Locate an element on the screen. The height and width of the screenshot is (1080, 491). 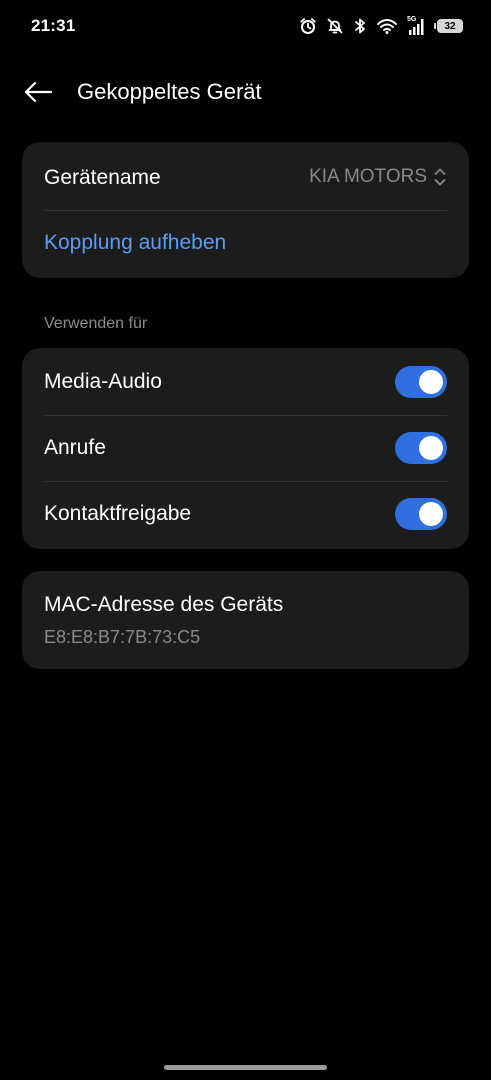
status-icons: 5G 32 is located at coordinates (376, 26).